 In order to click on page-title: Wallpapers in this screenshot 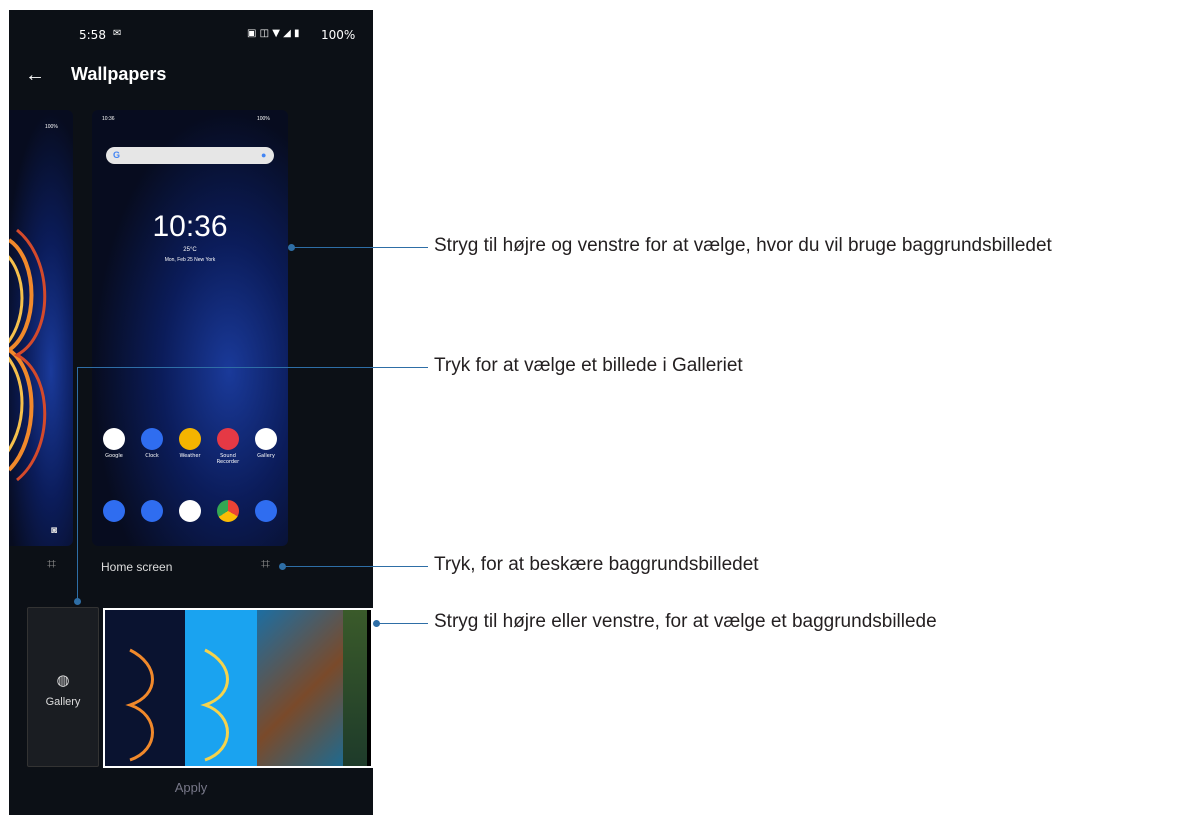, I will do `click(119, 74)`.